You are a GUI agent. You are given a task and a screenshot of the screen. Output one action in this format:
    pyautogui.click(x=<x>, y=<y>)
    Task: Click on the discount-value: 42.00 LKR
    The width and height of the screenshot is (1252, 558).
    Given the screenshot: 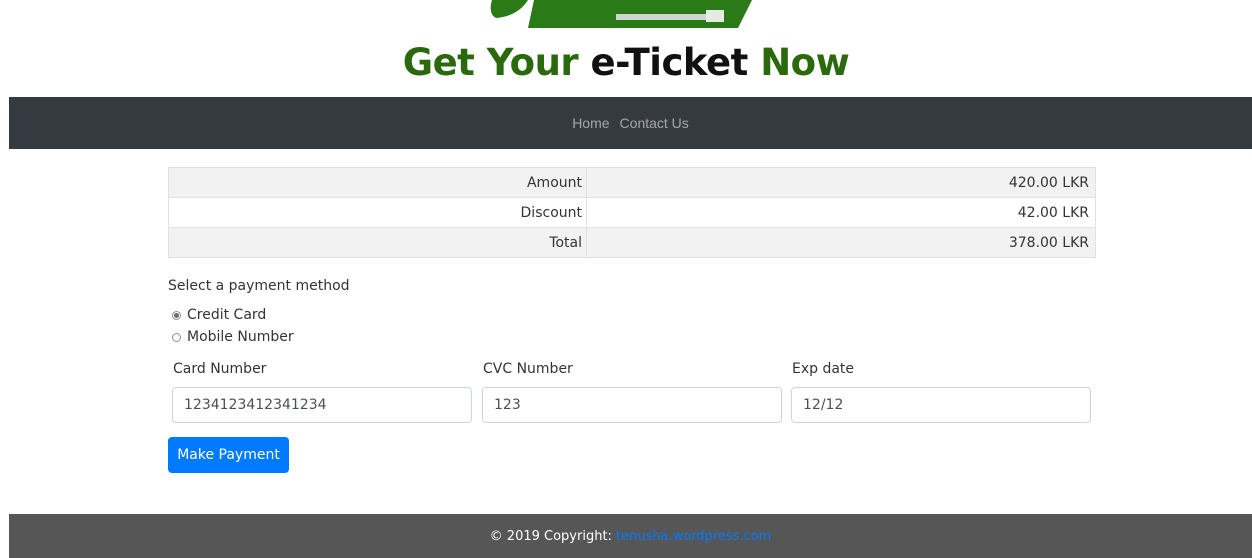 What is the action you would take?
    pyautogui.click(x=841, y=212)
    